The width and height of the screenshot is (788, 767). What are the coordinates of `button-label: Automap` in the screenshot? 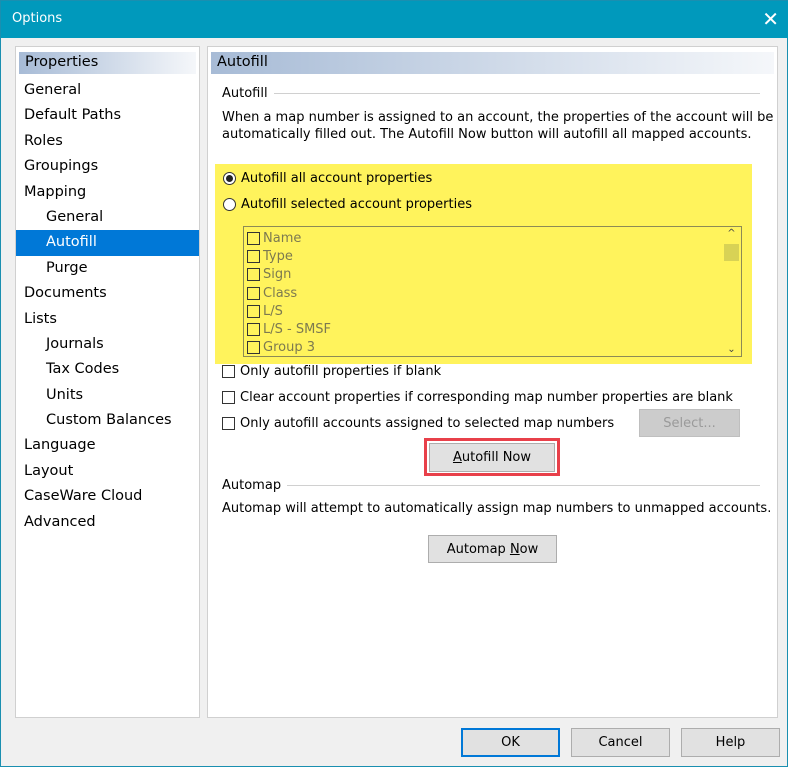 It's located at (478, 549).